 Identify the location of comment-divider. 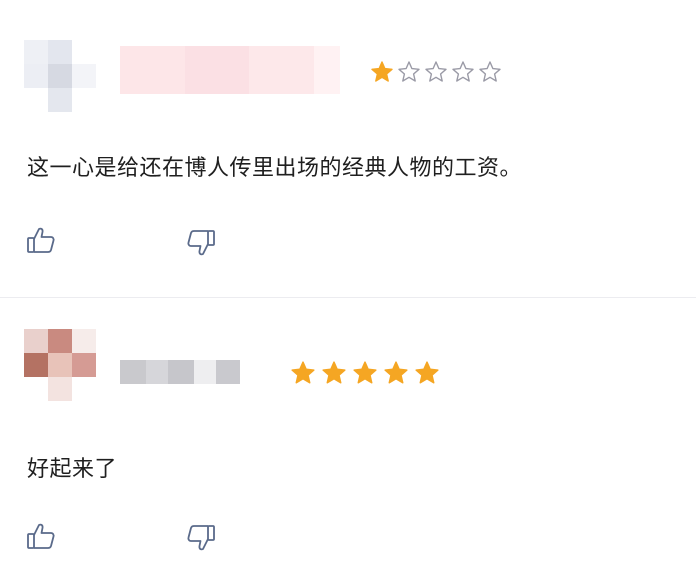
(348, 297).